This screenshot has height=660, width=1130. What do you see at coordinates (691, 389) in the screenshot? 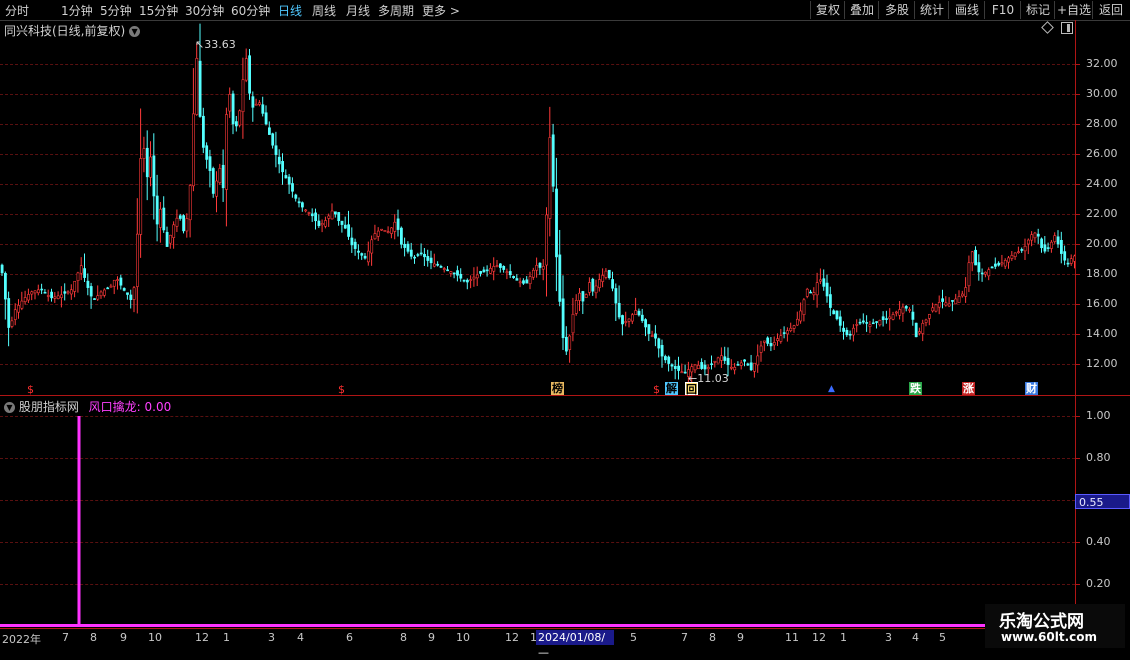
I see `buyback-marker: 回` at bounding box center [691, 389].